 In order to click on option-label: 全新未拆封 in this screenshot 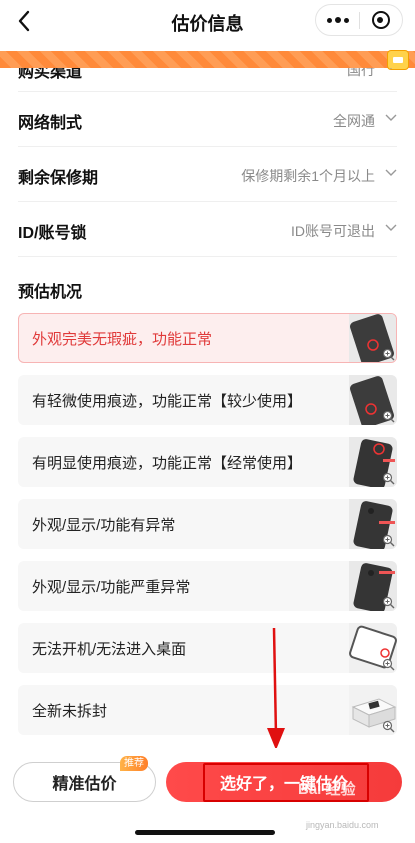, I will do `click(70, 711)`.